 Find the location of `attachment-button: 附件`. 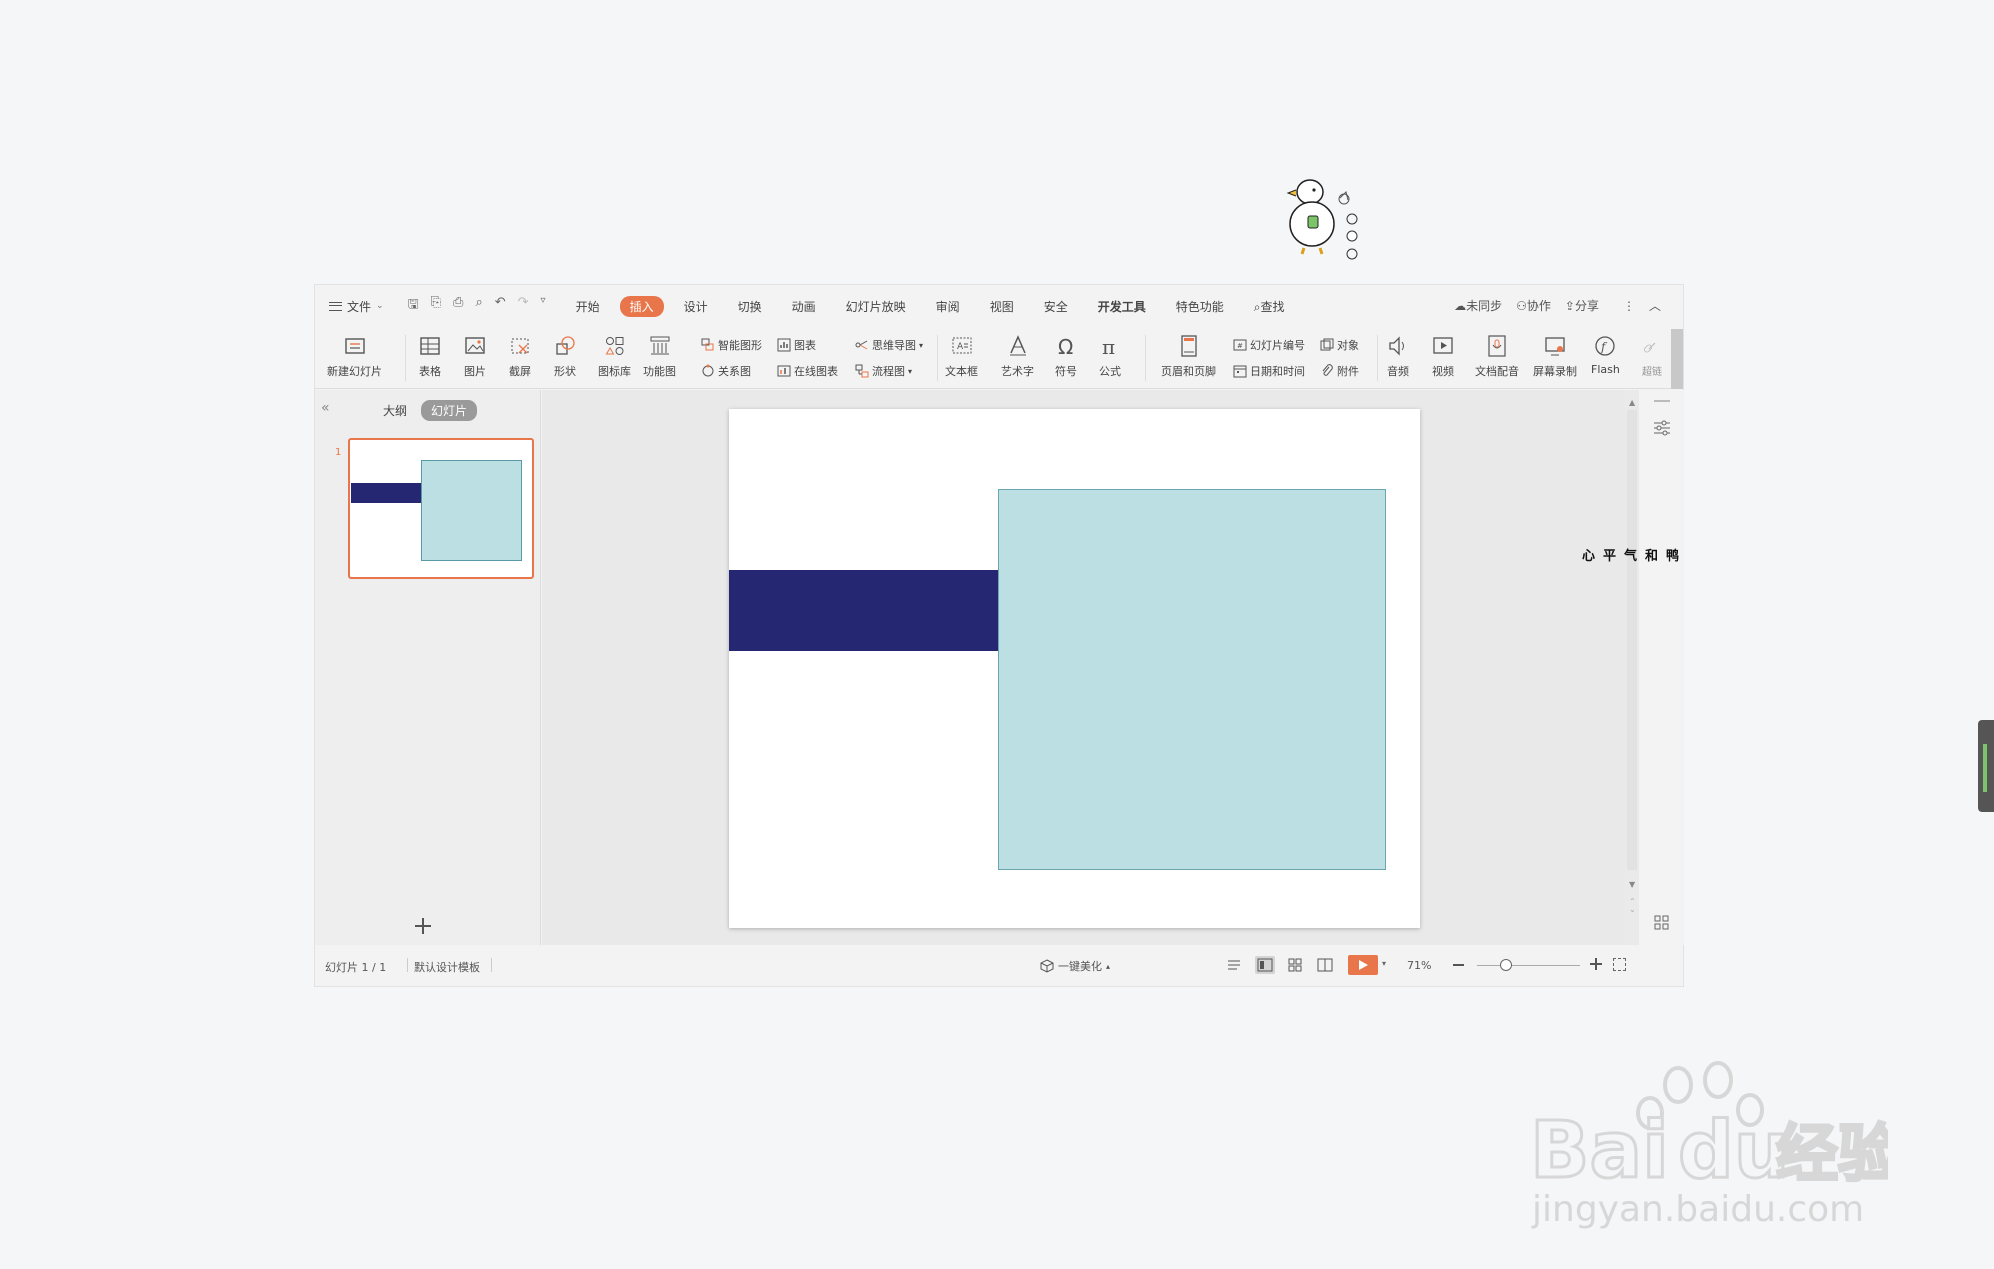

attachment-button: 附件 is located at coordinates (1339, 371).